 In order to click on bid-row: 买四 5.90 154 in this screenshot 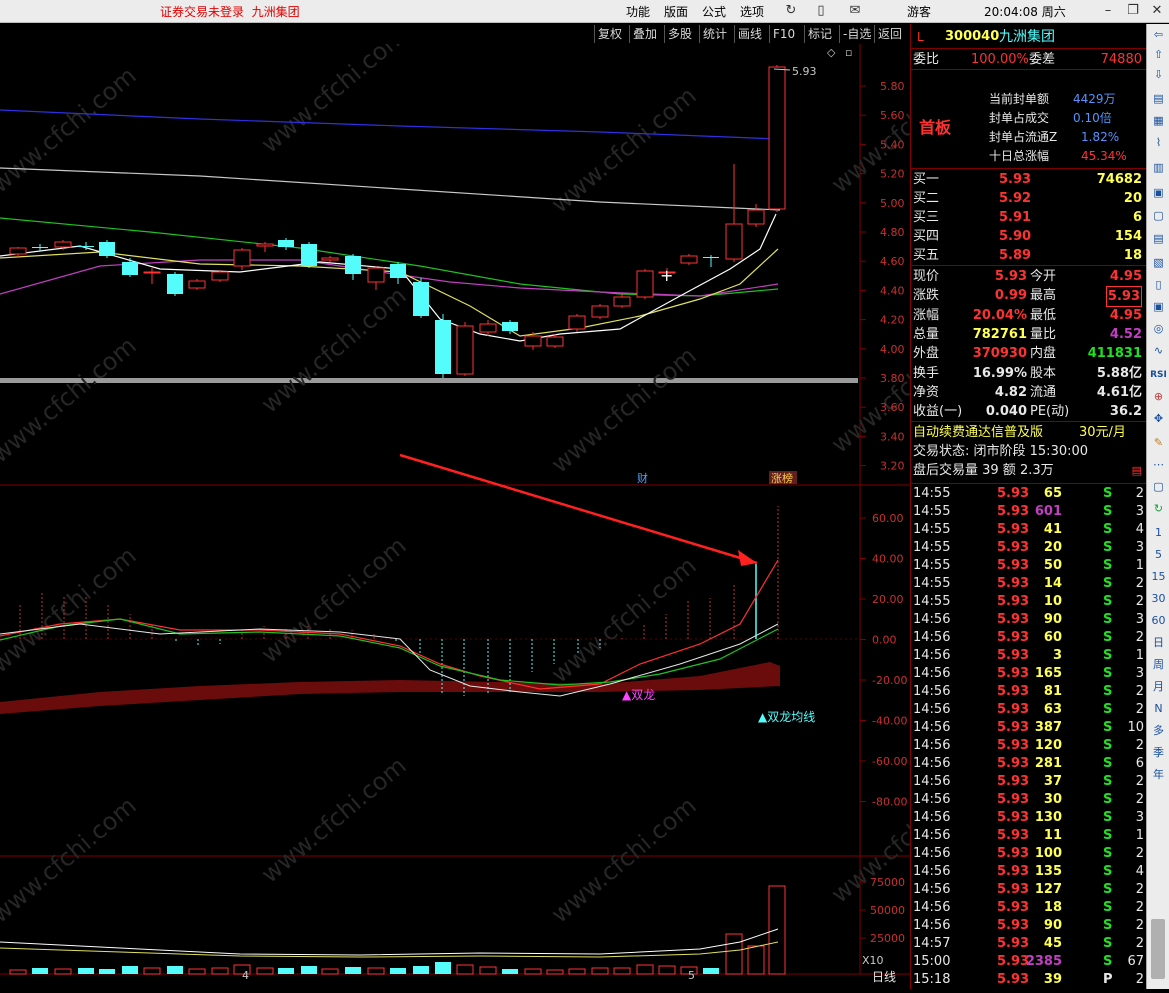, I will do `click(1028, 236)`.